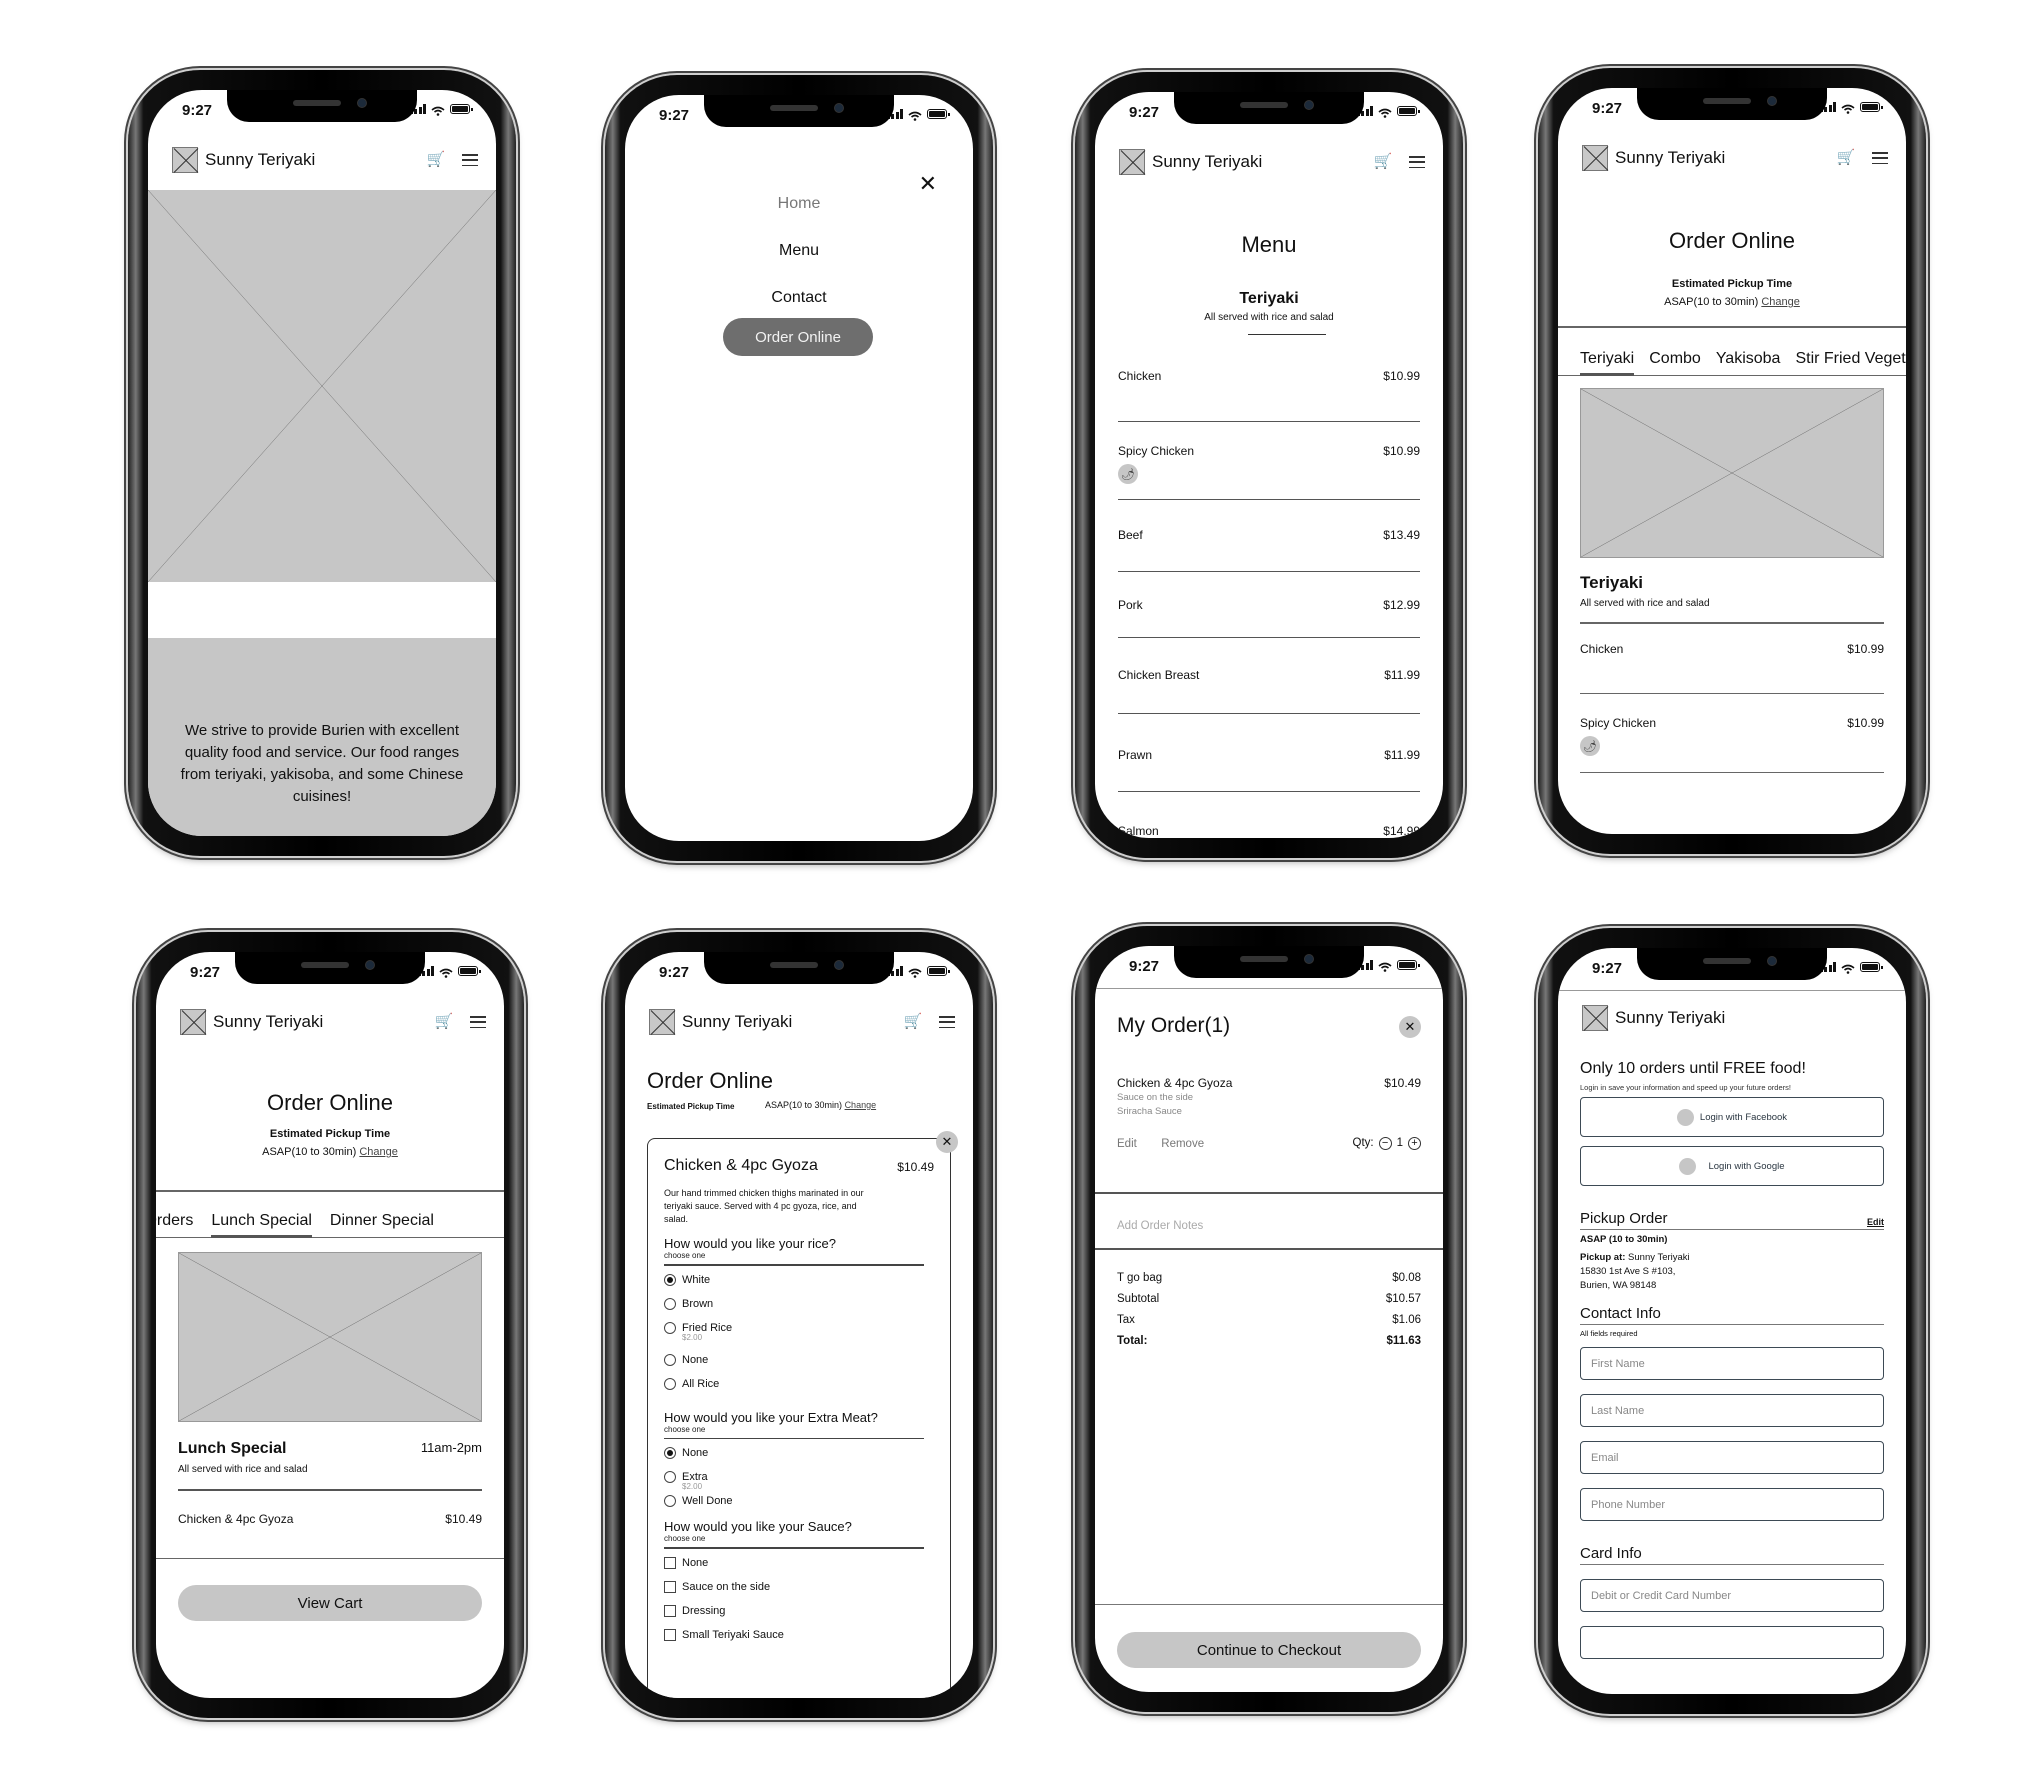 This screenshot has width=2026, height=1765. Describe the element at coordinates (1732, 1166) in the screenshot. I see `login-google-button: Login with Google` at that location.